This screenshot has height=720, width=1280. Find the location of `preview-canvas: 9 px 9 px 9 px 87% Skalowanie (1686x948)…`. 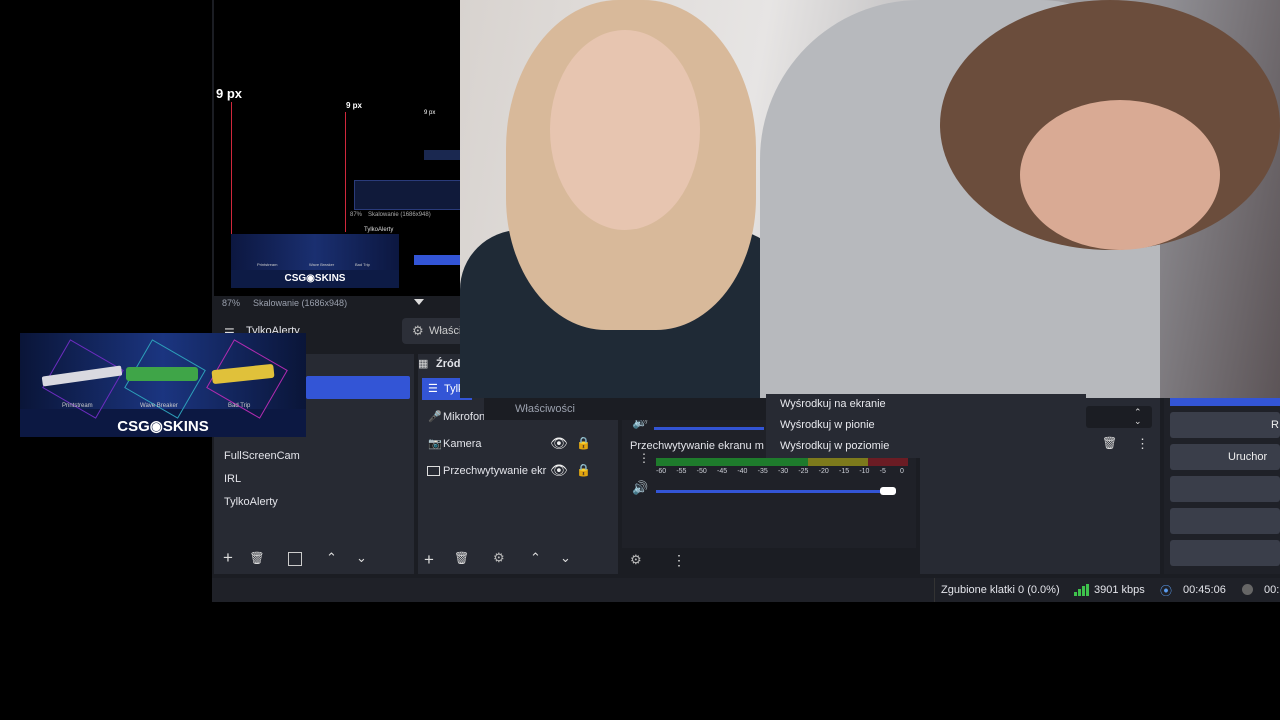

preview-canvas: 9 px 9 px 9 px 87% Skalowanie (1686x948)… is located at coordinates (337, 148).